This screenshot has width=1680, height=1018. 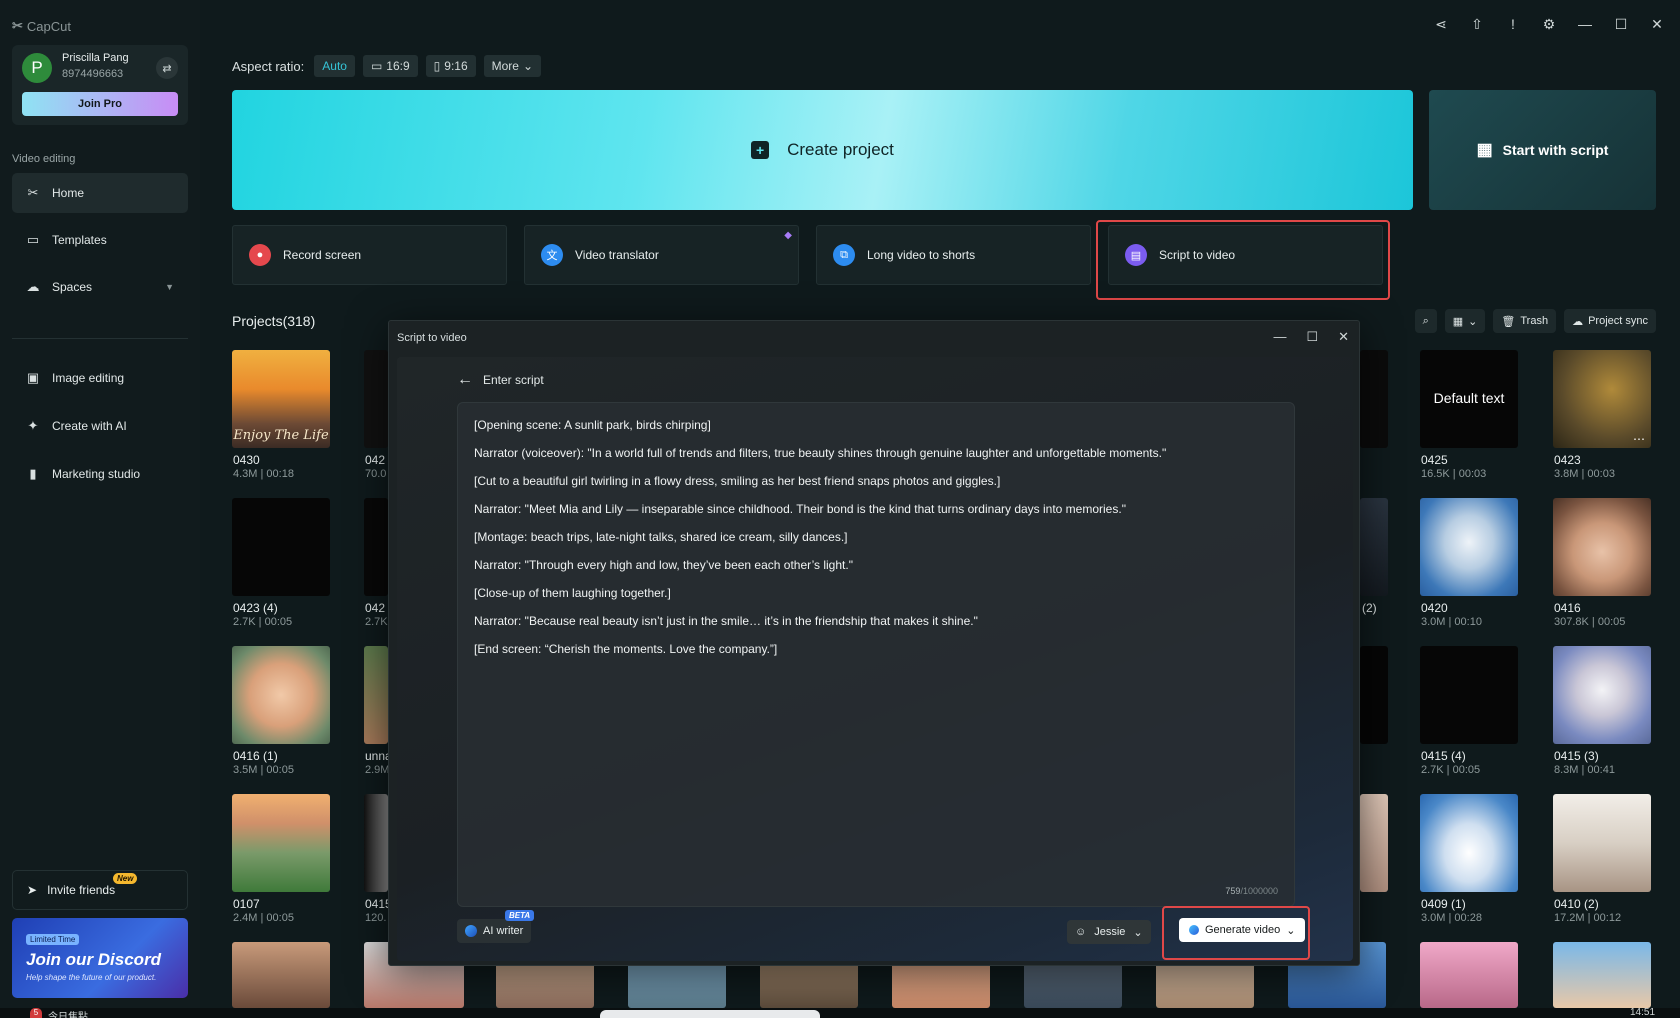 I want to click on project-sync-button: ☁ Project sync, so click(x=1610, y=321).